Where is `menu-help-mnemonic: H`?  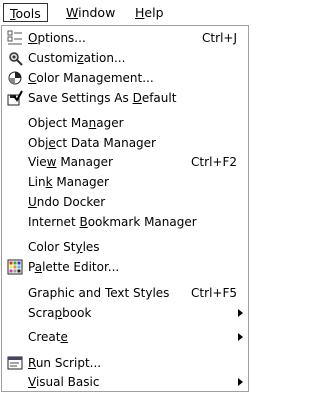
menu-help-mnemonic: H is located at coordinates (140, 12).